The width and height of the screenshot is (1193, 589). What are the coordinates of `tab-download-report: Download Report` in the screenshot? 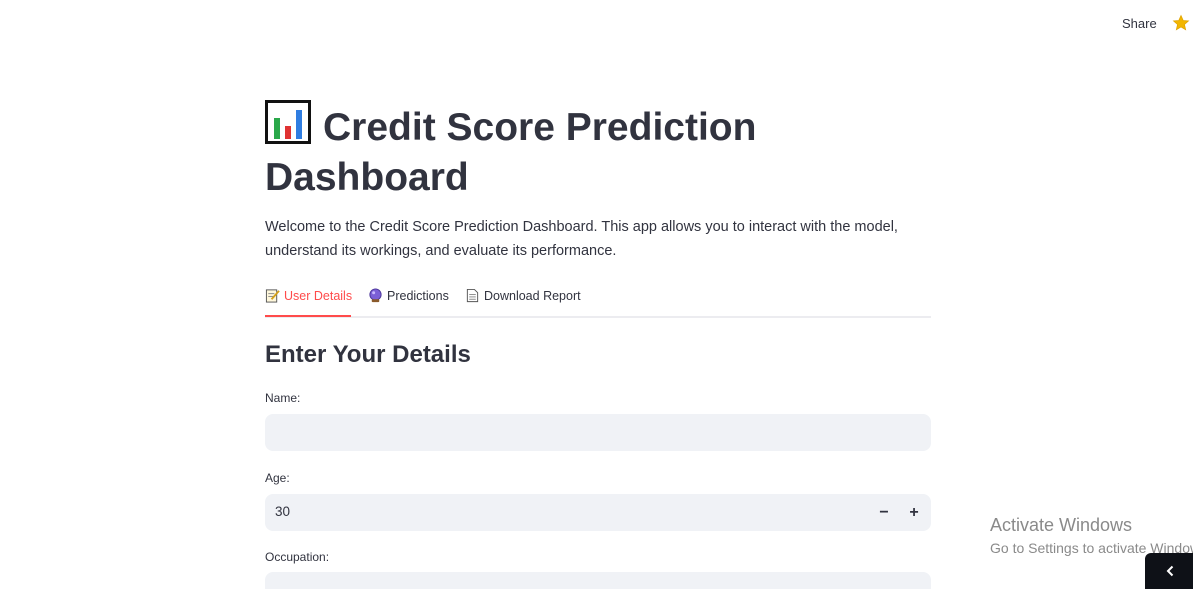 It's located at (523, 303).